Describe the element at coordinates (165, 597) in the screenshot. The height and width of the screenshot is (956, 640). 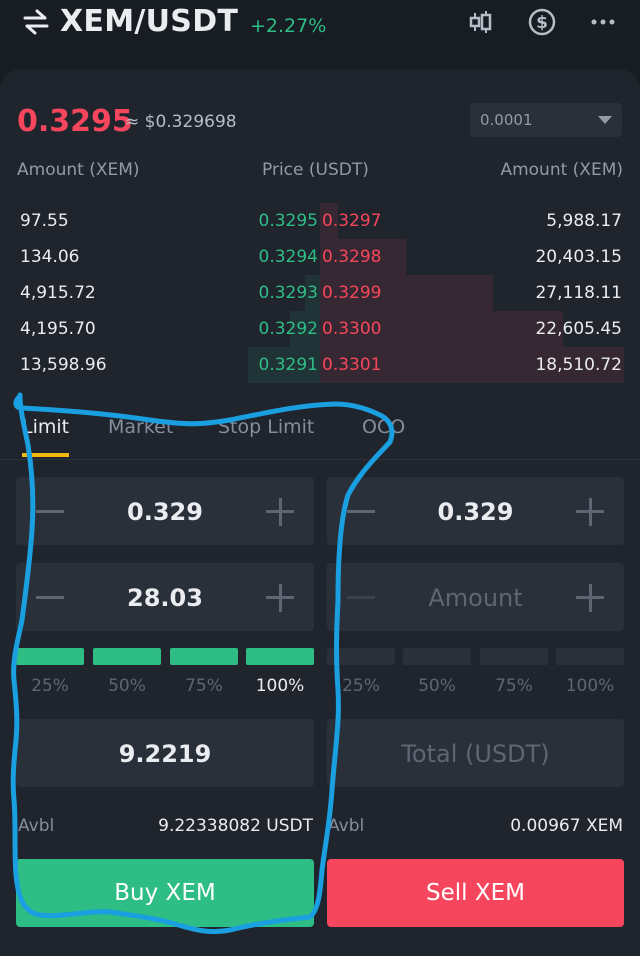
I see `buy-amount-stepper: 28.03` at that location.